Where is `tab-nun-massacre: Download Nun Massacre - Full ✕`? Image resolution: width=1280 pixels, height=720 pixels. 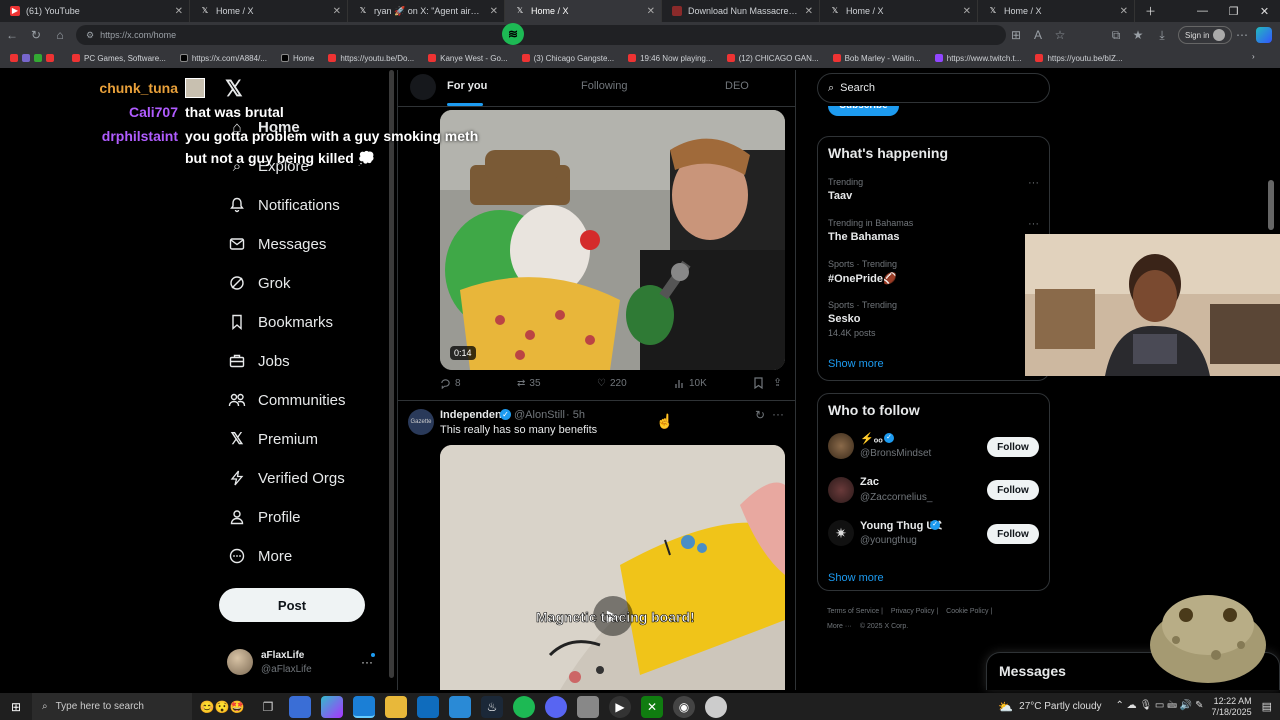 tab-nun-massacre: Download Nun Massacre - Full ✕ is located at coordinates (741, 11).